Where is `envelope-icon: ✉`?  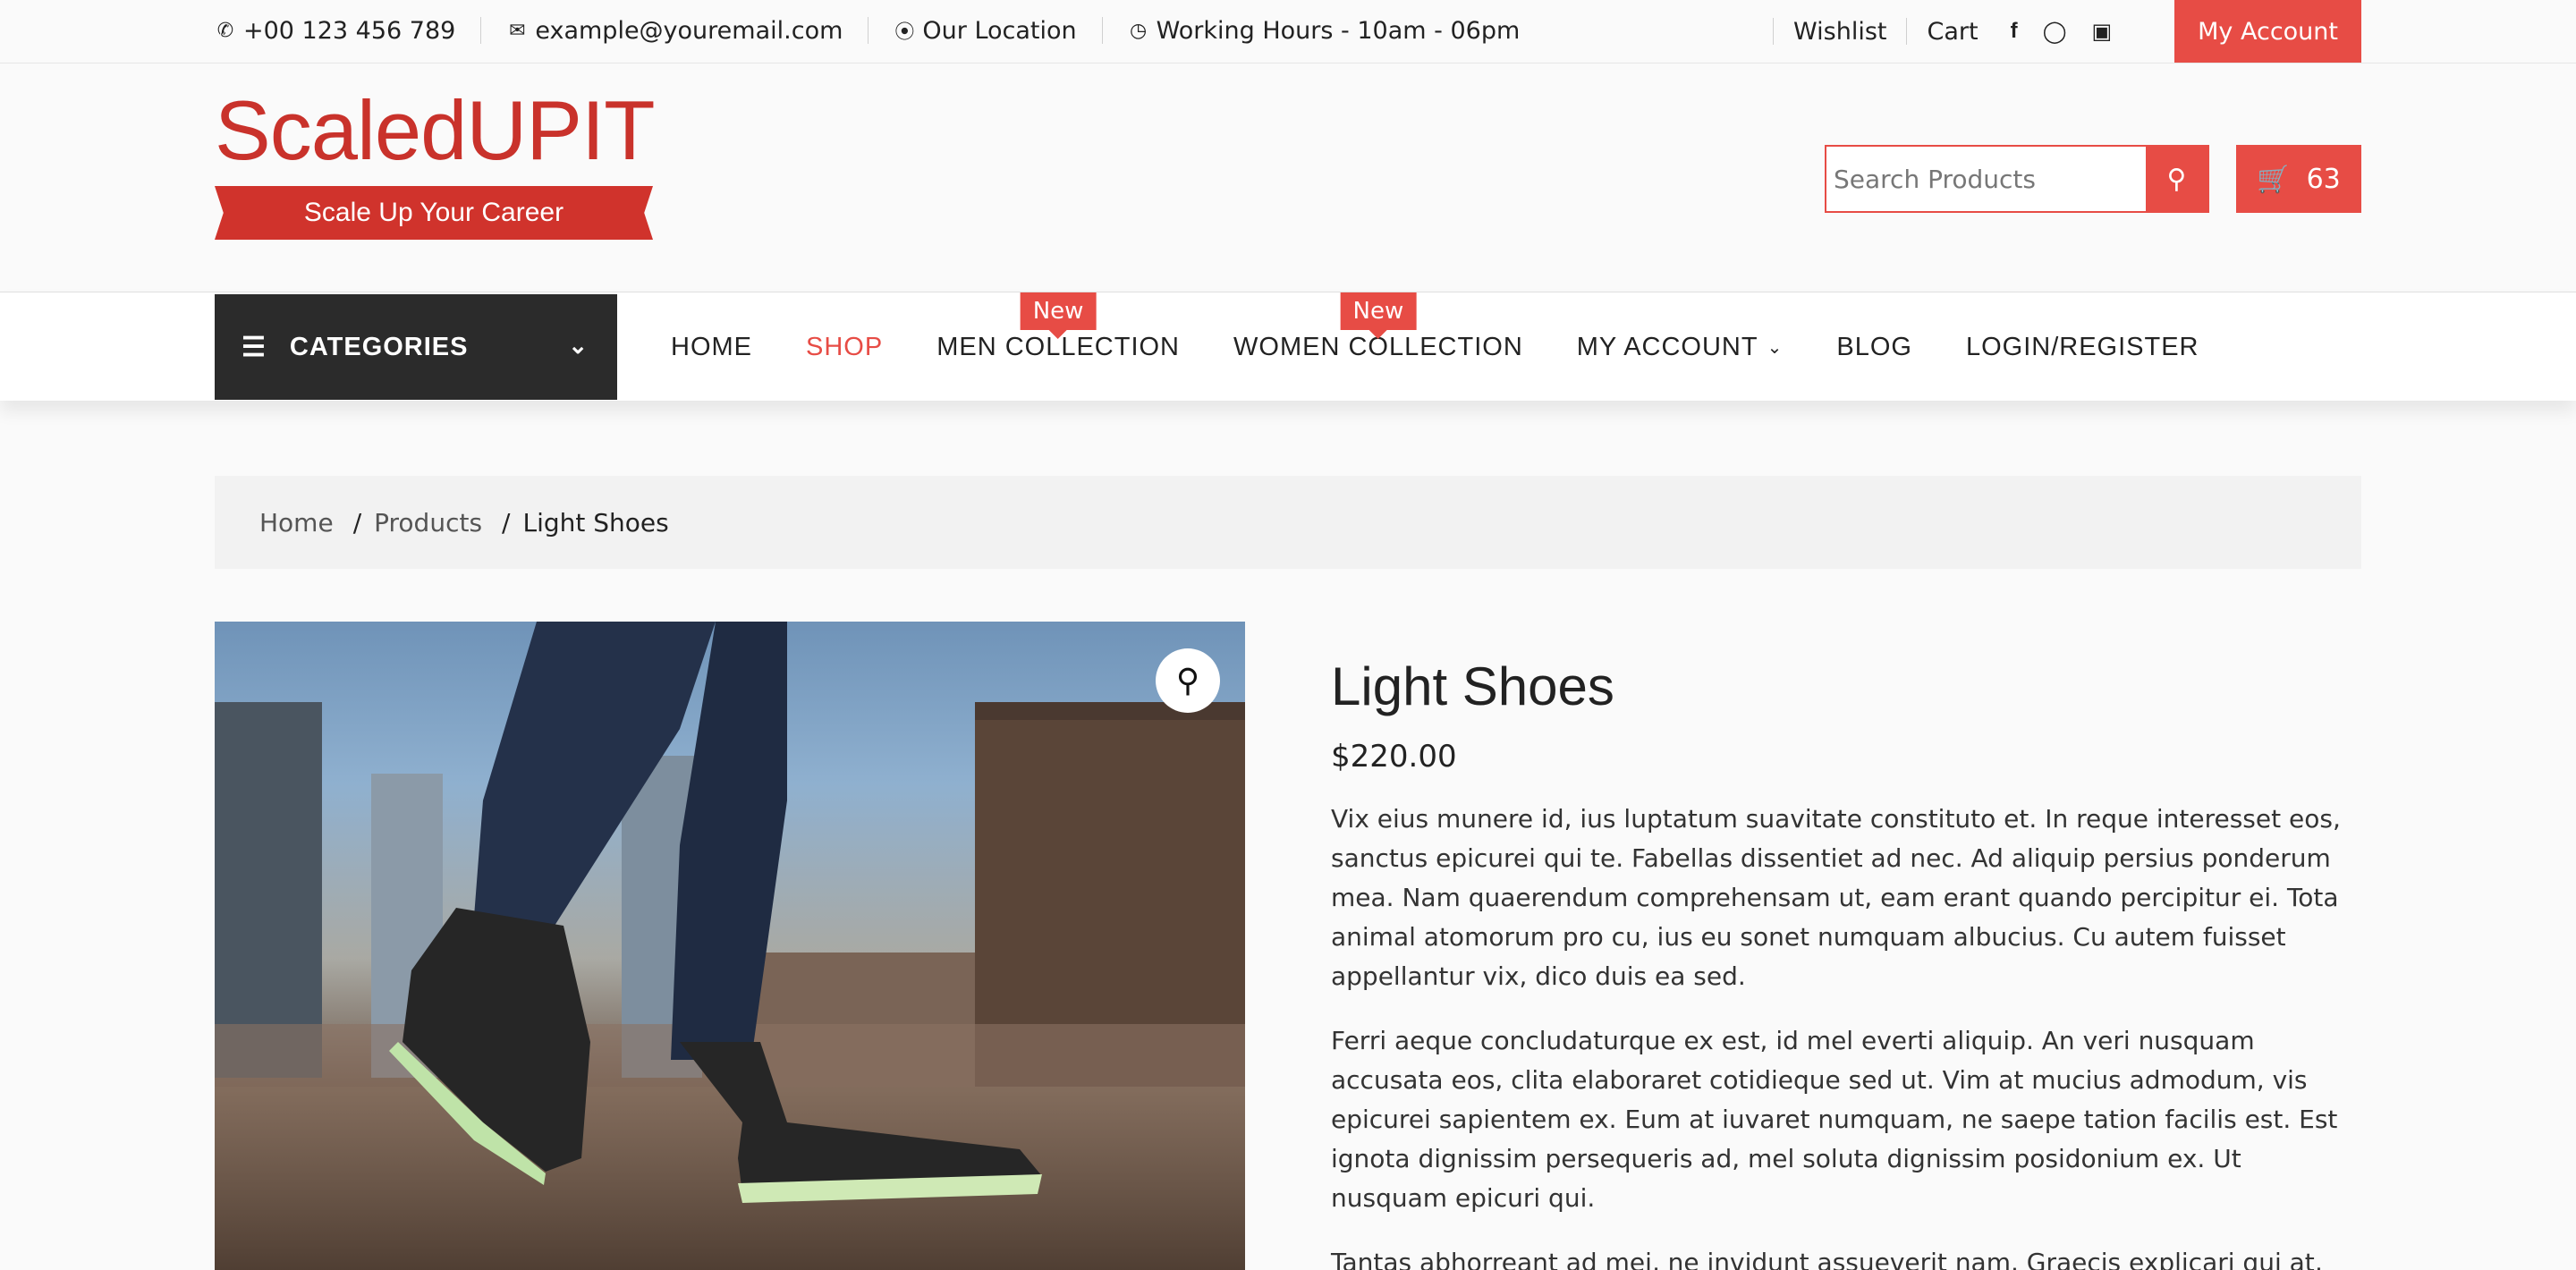
envelope-icon: ✉ is located at coordinates (517, 30).